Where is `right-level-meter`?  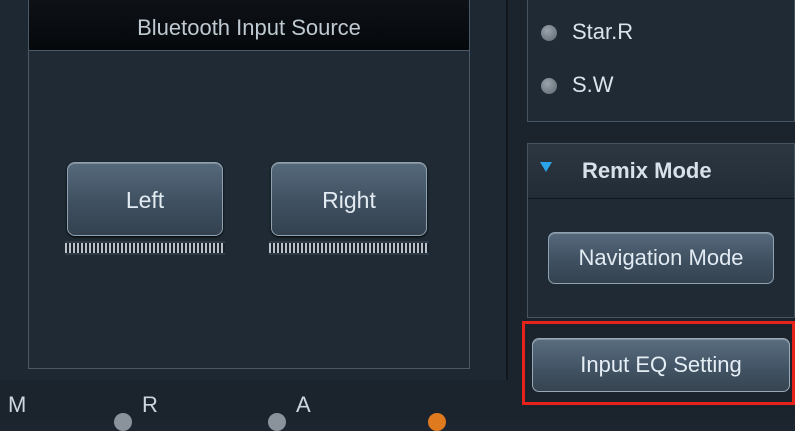
right-level-meter is located at coordinates (349, 248).